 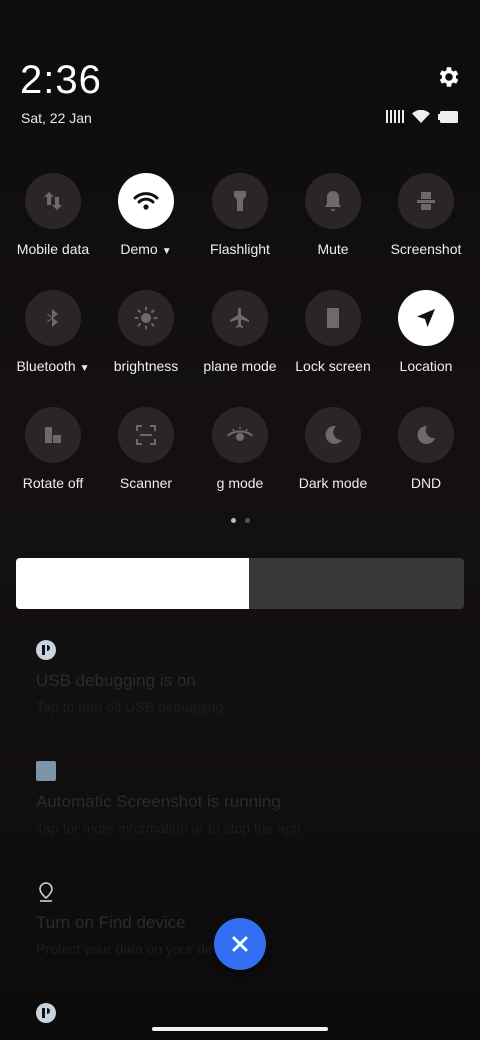 I want to click on brightness-slider-fill, so click(x=132, y=583).